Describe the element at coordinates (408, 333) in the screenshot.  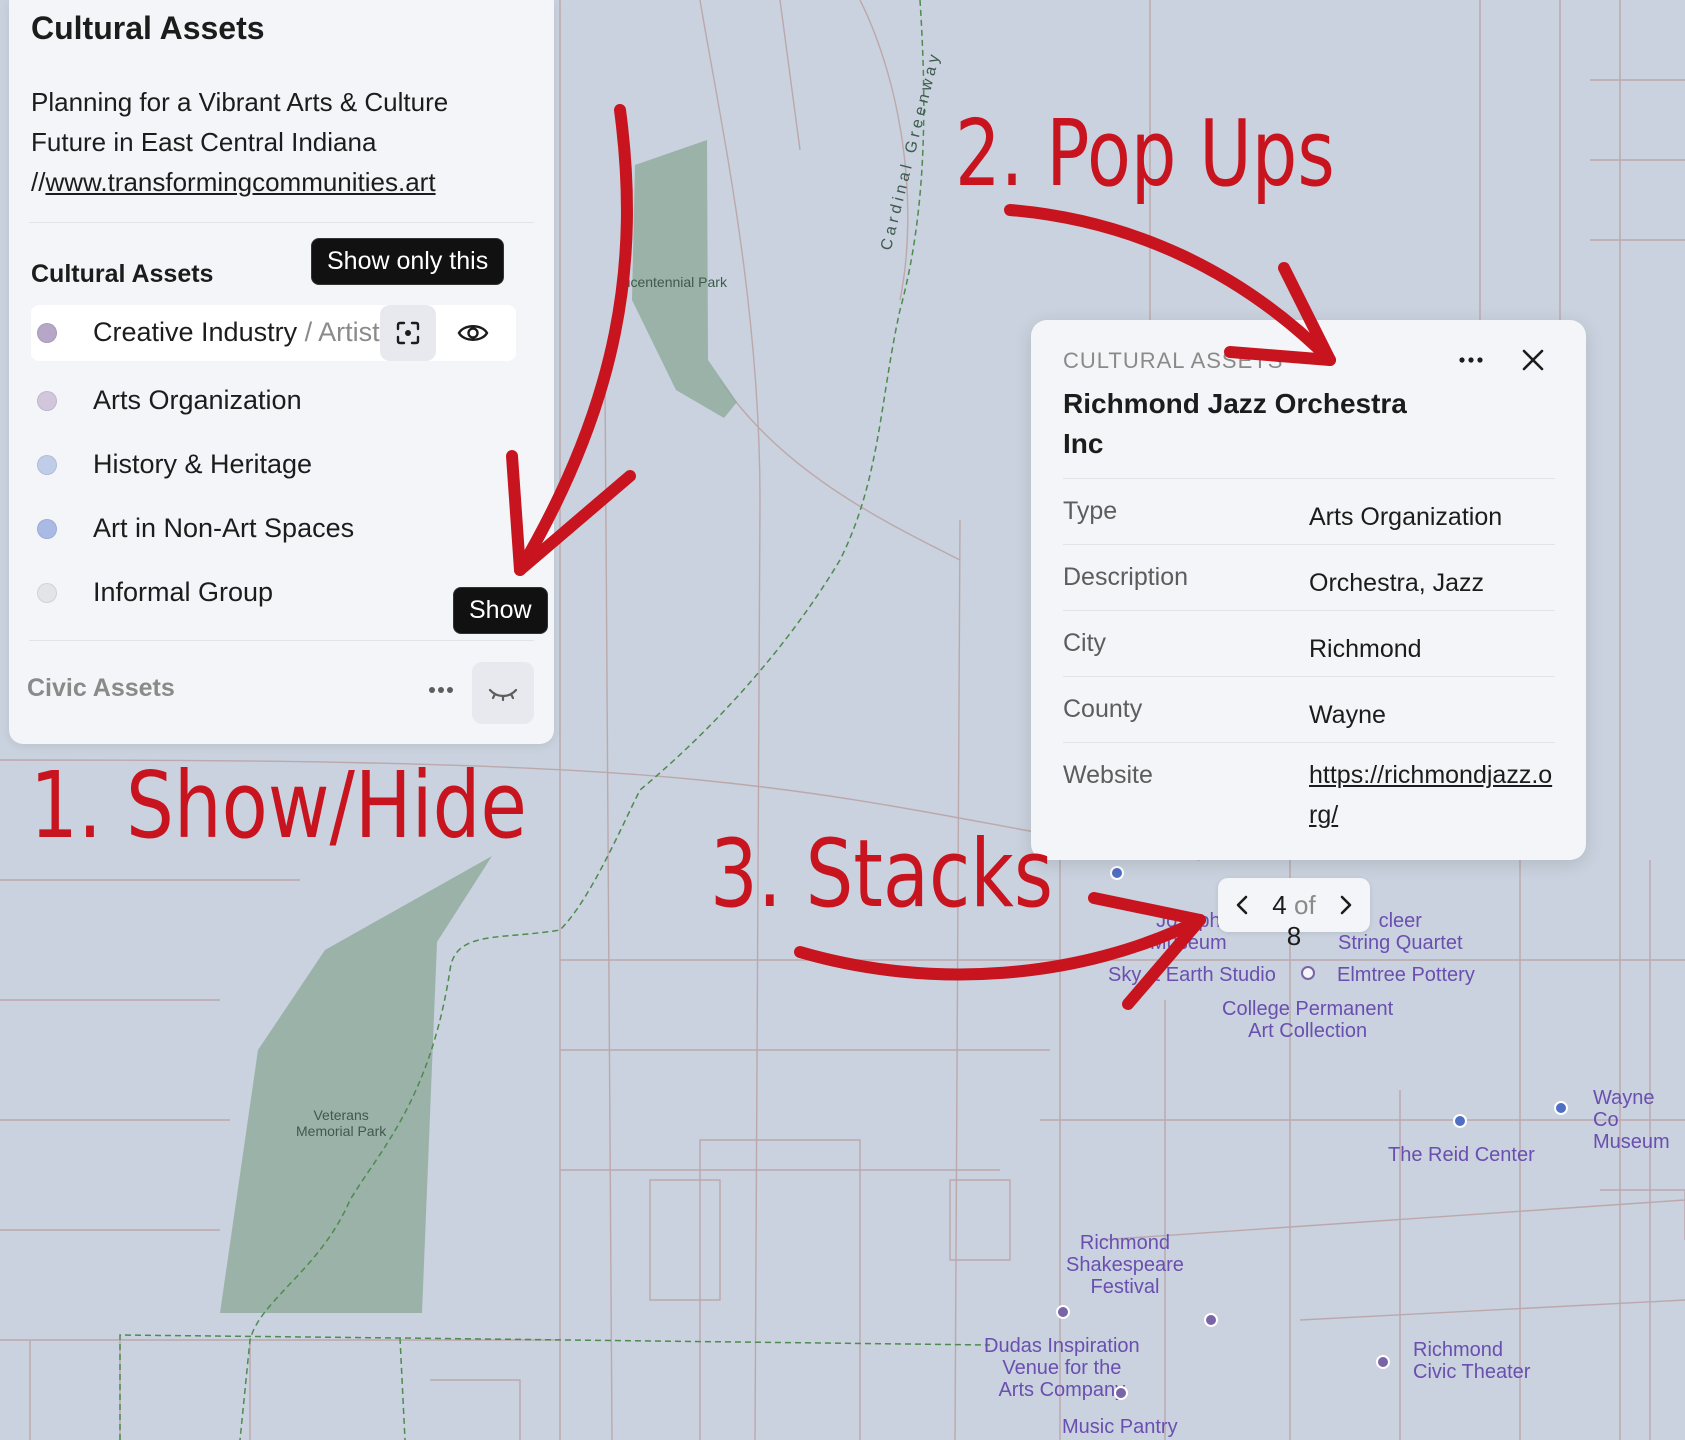
I see `focus-icon` at that location.